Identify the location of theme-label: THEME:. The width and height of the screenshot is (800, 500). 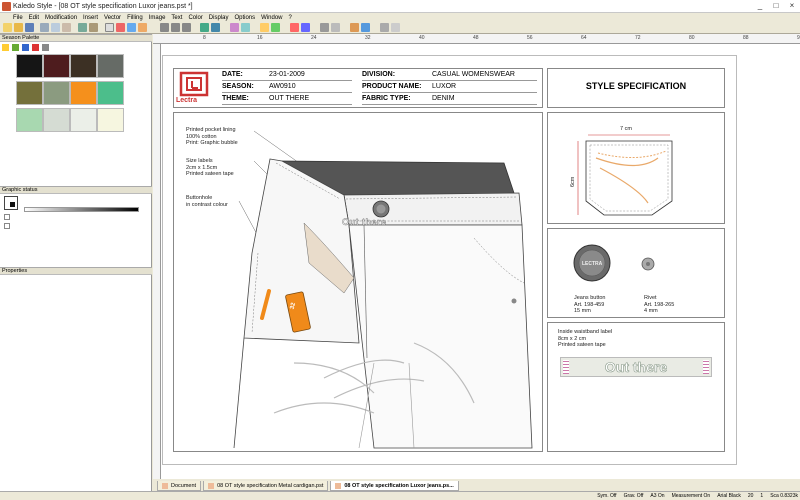
(235, 98).